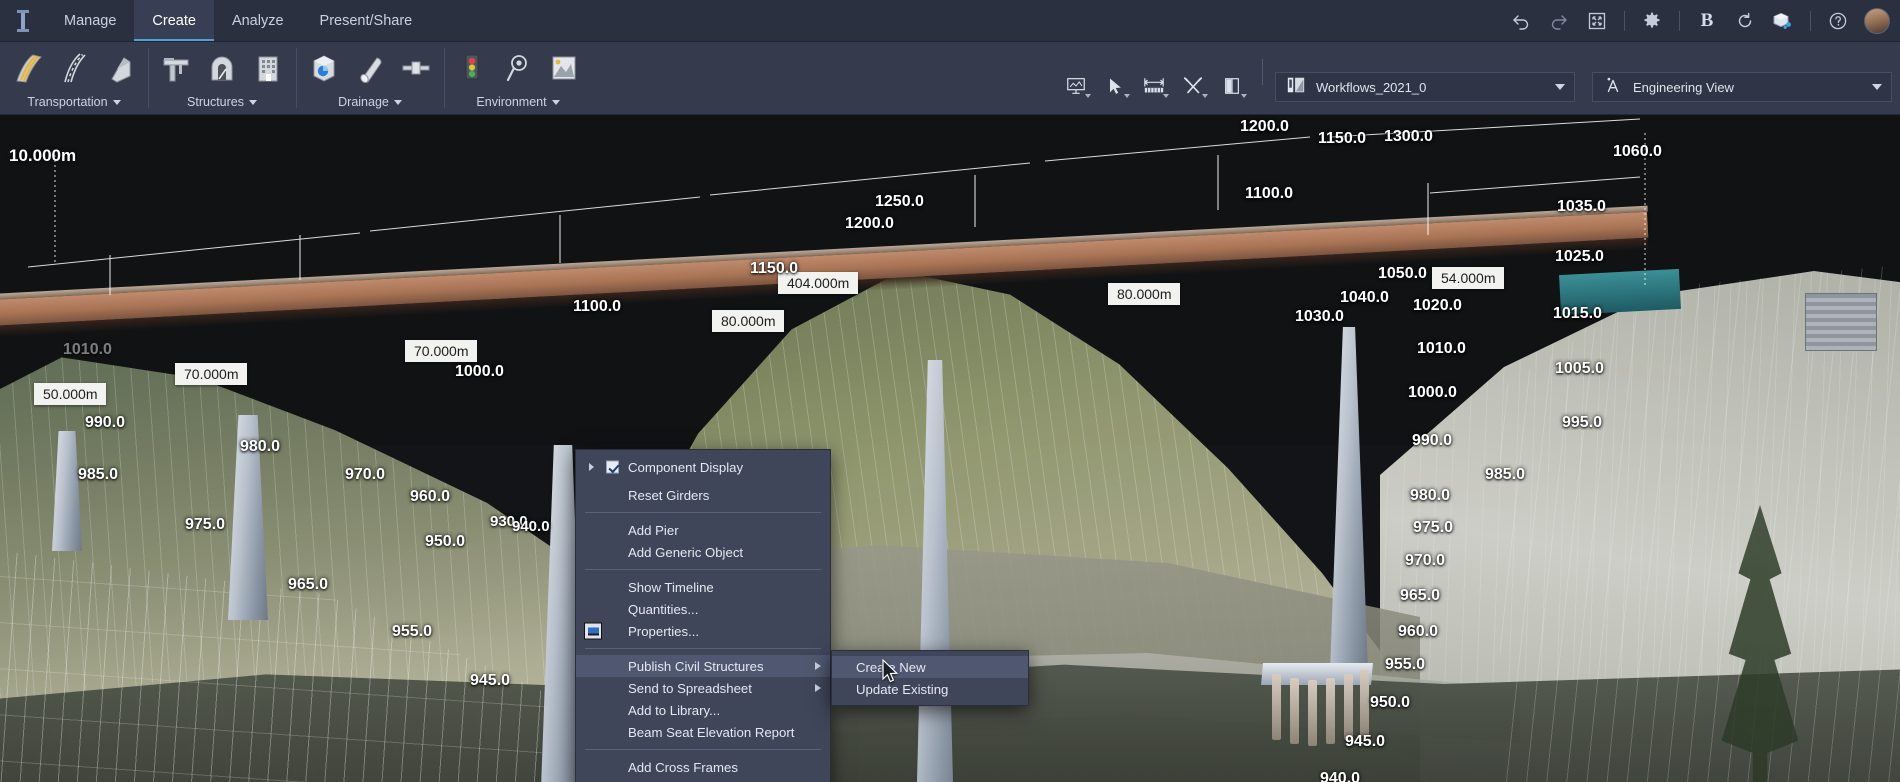  Describe the element at coordinates (703, 780) in the screenshot. I see `menu-item-remove-all-cross-frames: Remove All Cross Frames` at that location.